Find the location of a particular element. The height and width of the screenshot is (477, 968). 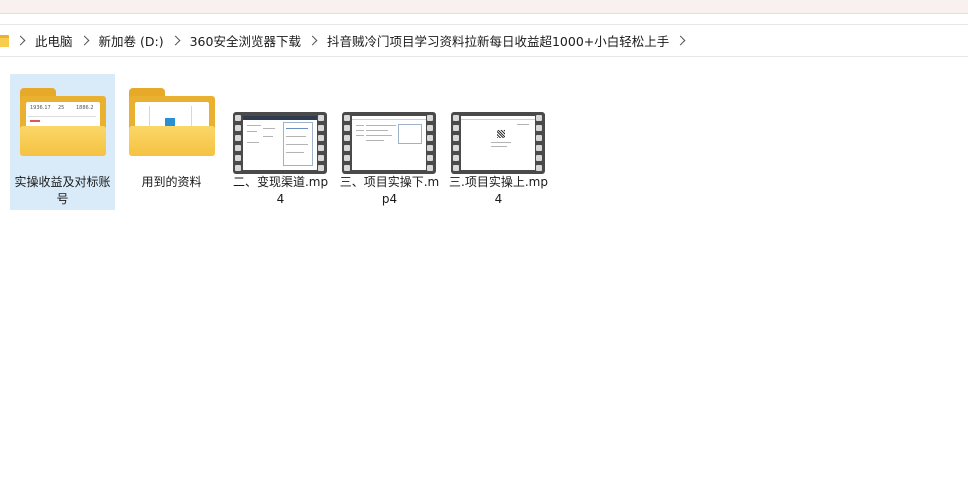

preview-stat: 1936.17 is located at coordinates (40, 108).